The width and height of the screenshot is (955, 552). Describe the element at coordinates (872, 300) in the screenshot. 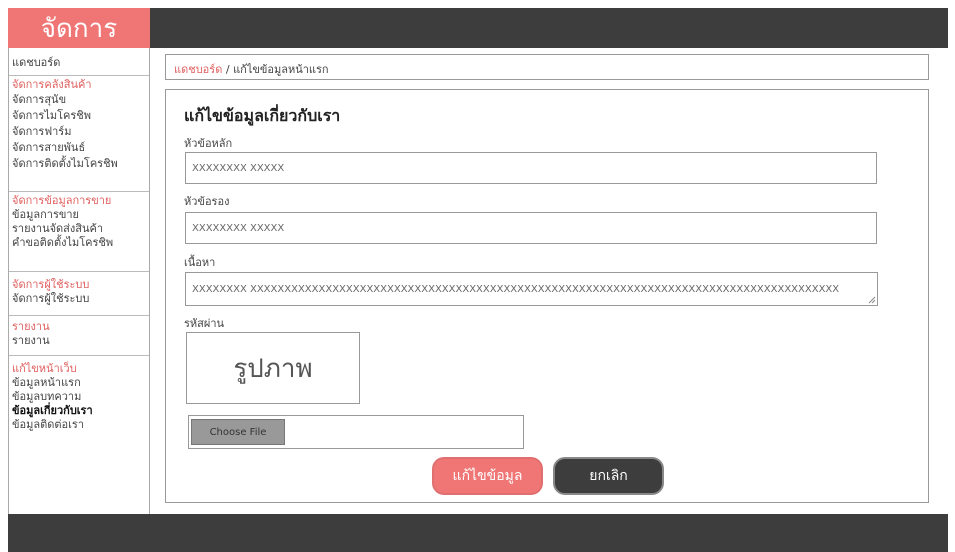

I see `resize-handle-icon` at that location.